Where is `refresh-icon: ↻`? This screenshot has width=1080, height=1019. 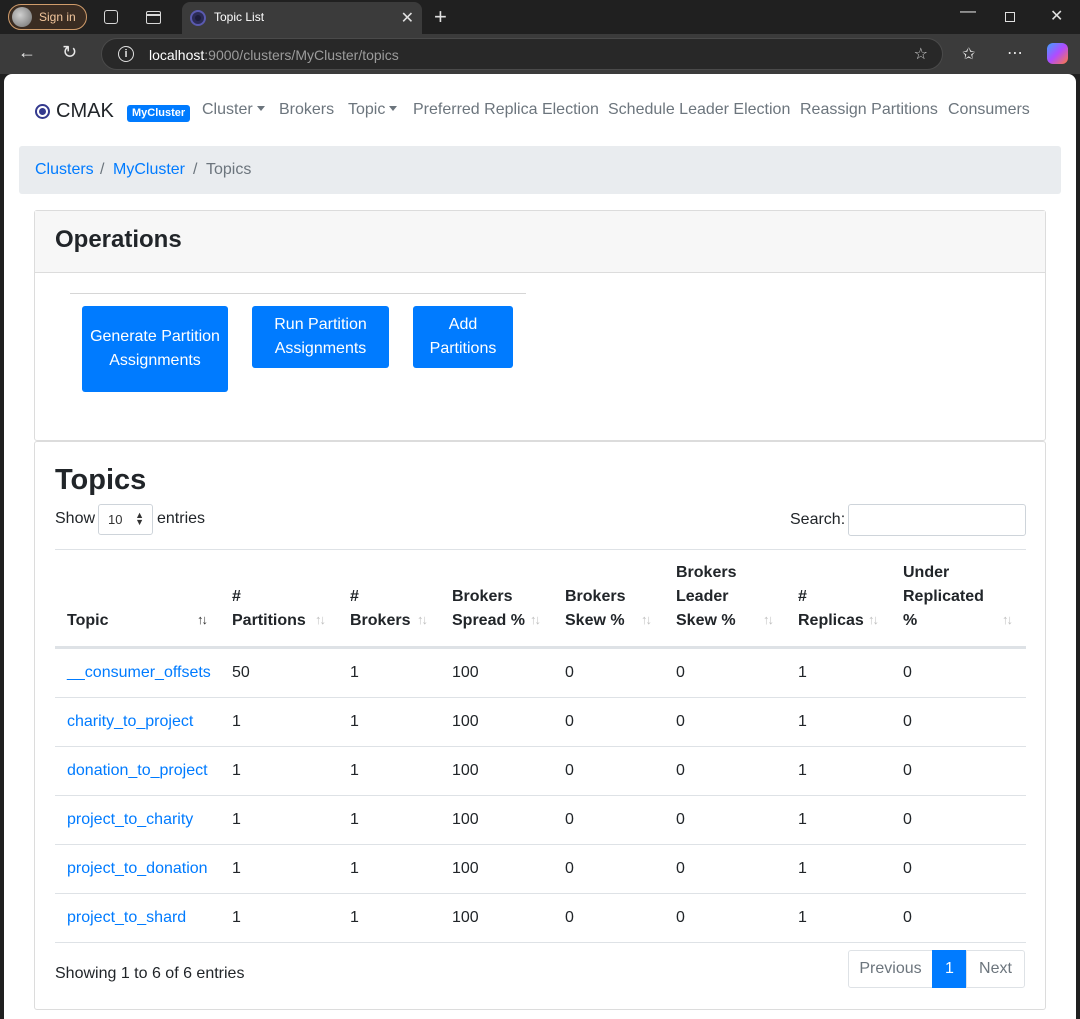 refresh-icon: ↻ is located at coordinates (69, 52).